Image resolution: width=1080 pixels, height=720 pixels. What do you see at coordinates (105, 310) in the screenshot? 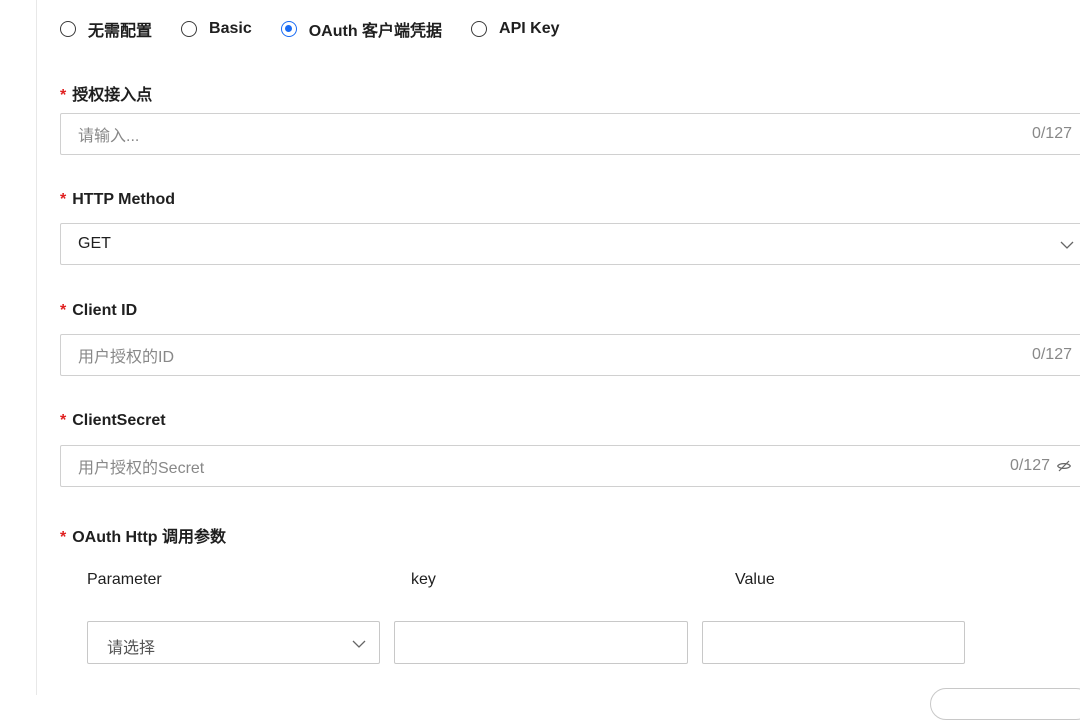
I see `client-id-label-text: Client ID` at bounding box center [105, 310].